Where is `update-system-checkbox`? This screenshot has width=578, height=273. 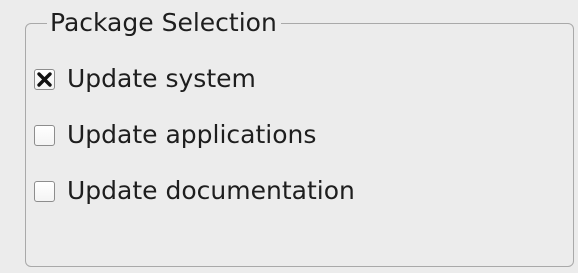
update-system-checkbox is located at coordinates (44, 79).